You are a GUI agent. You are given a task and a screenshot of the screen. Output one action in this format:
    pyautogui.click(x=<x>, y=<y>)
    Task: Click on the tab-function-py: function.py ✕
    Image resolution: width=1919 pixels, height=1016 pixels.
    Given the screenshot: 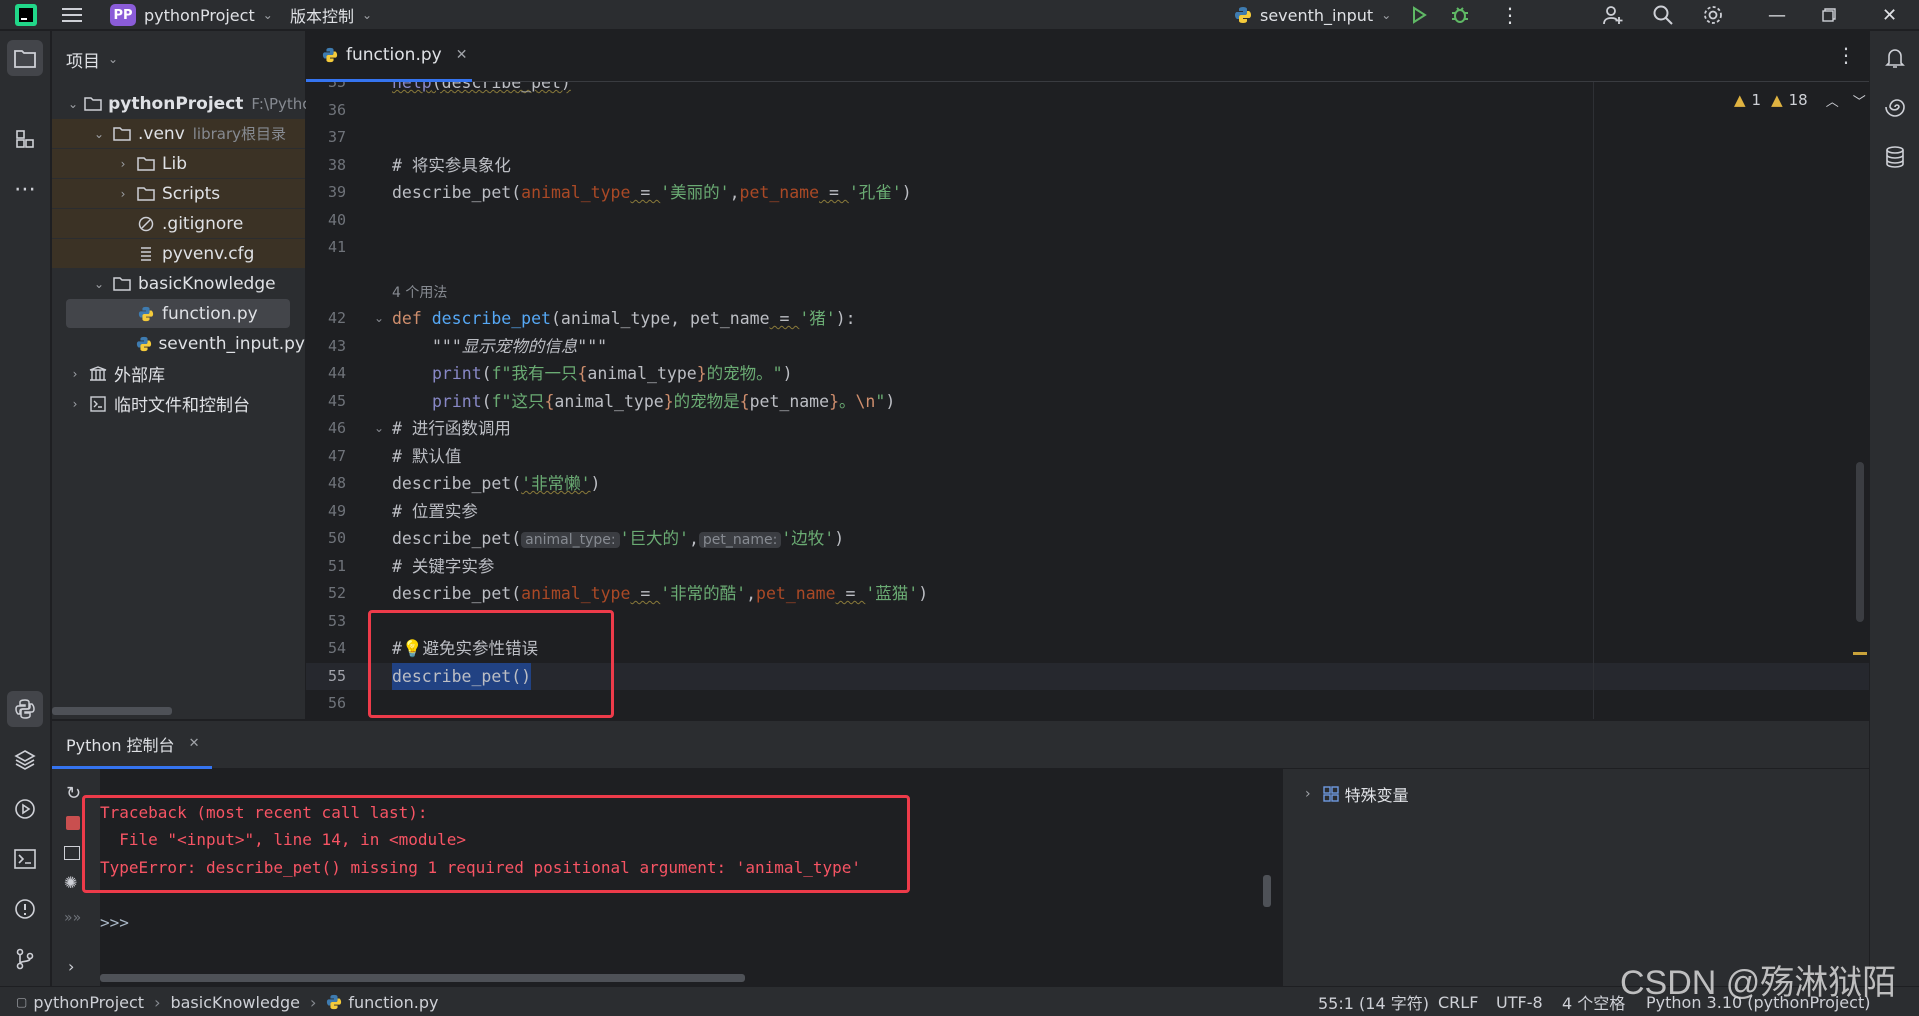 What is the action you would take?
    pyautogui.click(x=389, y=56)
    